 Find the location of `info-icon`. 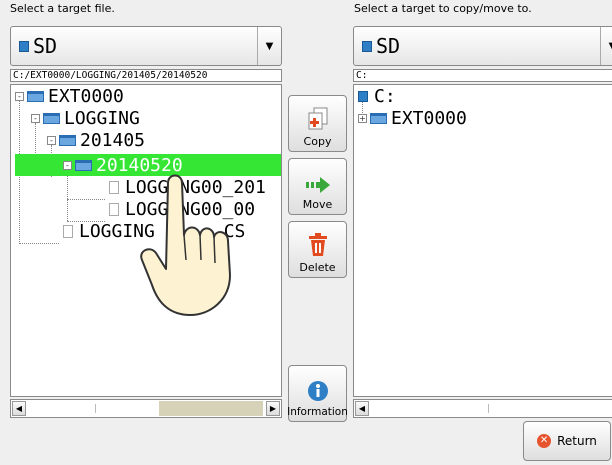

info-icon is located at coordinates (318, 391).